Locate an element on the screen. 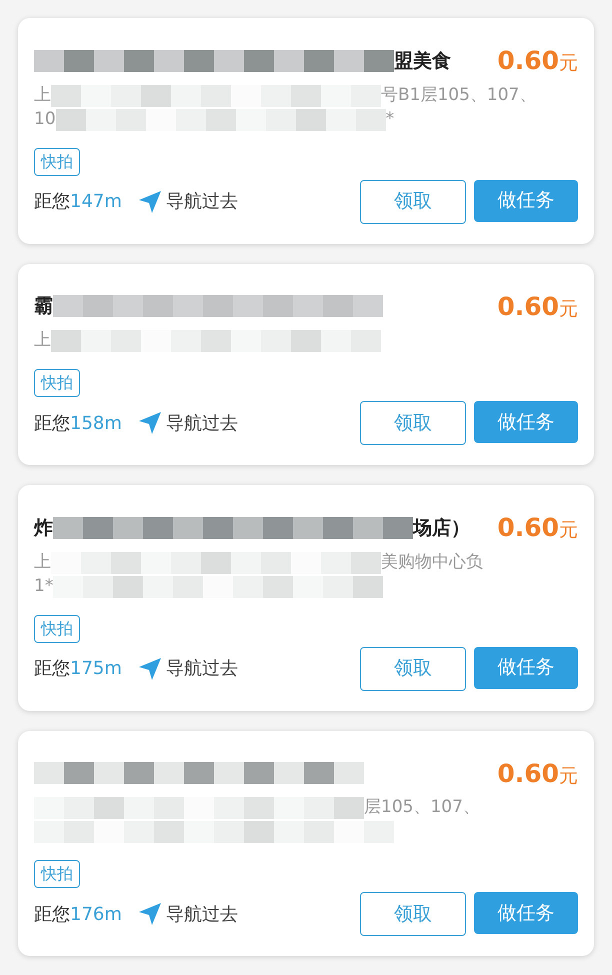  store-address: 10 is located at coordinates (45, 119).